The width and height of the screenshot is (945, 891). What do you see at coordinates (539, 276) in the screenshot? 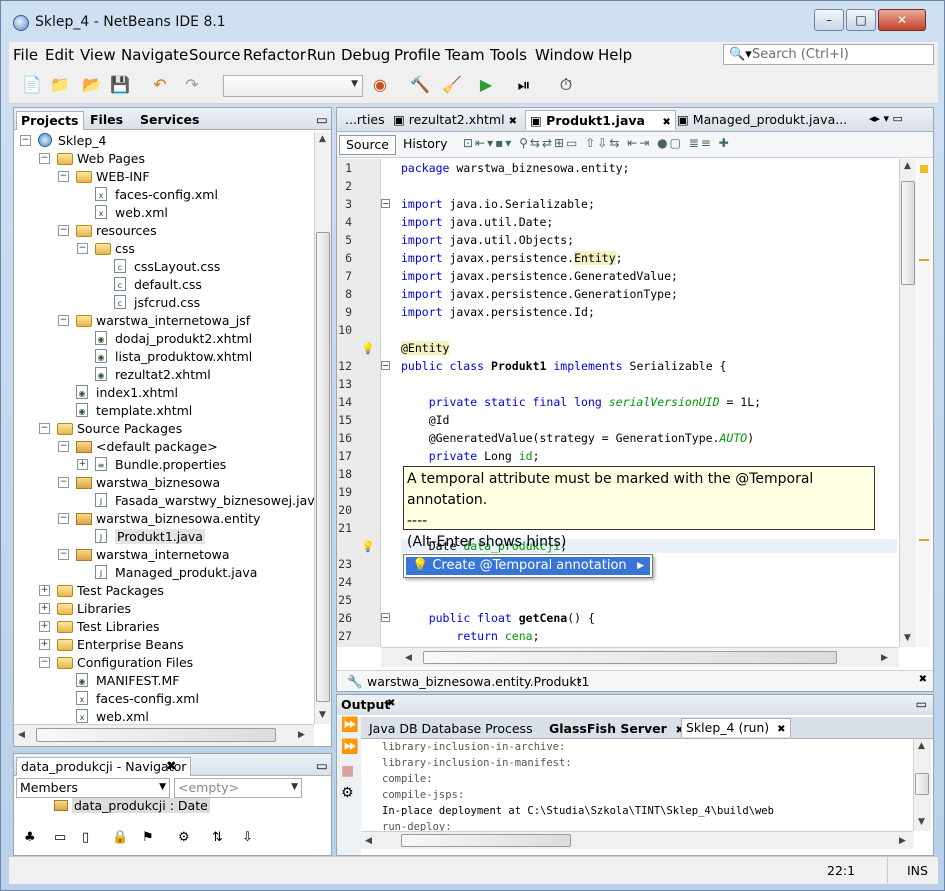
I see `code-line: import javax.persistence.GeneratedValue;` at bounding box center [539, 276].